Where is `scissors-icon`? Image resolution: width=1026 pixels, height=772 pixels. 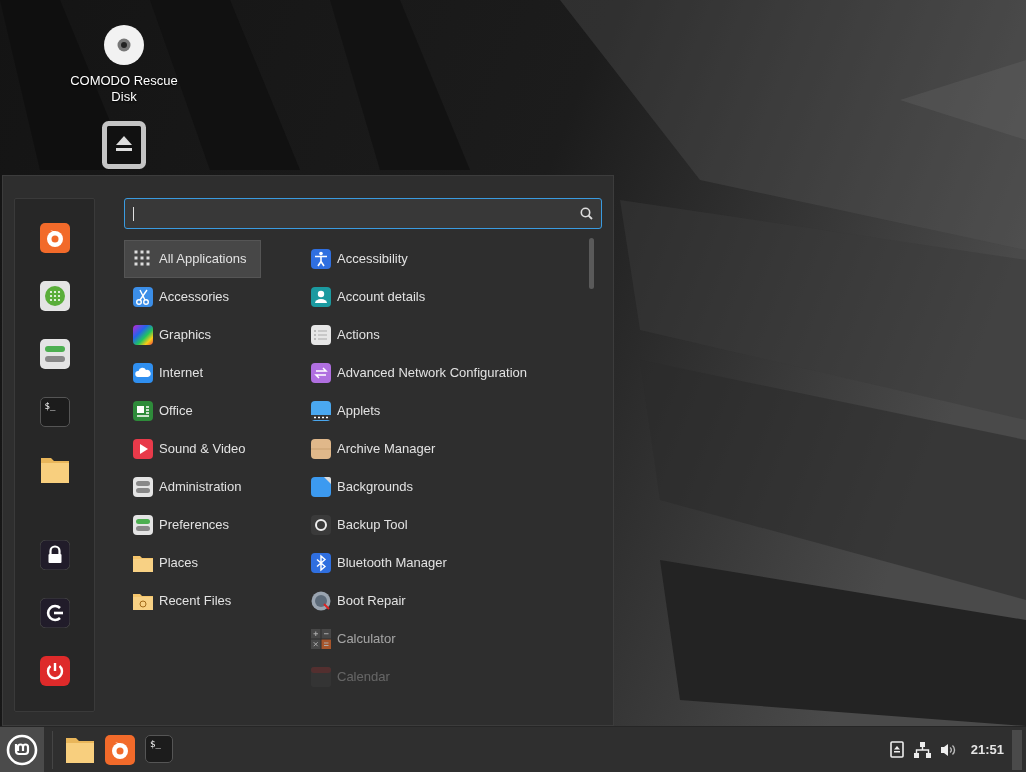 scissors-icon is located at coordinates (143, 297).